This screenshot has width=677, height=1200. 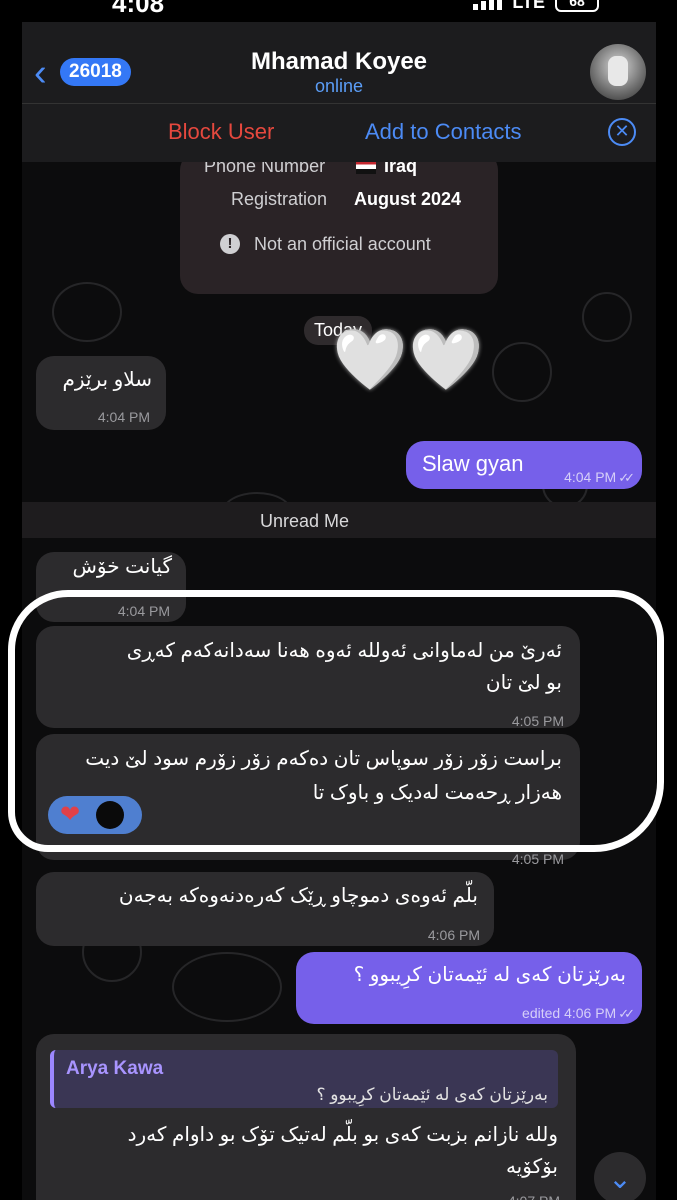 What do you see at coordinates (531, 1167) in the screenshot?
I see `message-text-line: بۆکۆیە` at bounding box center [531, 1167].